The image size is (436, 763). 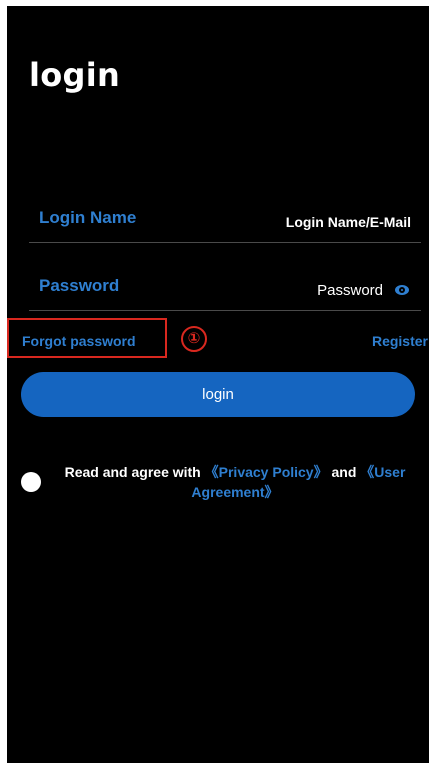 I want to click on login-name-label: Login Name, so click(x=88, y=217).